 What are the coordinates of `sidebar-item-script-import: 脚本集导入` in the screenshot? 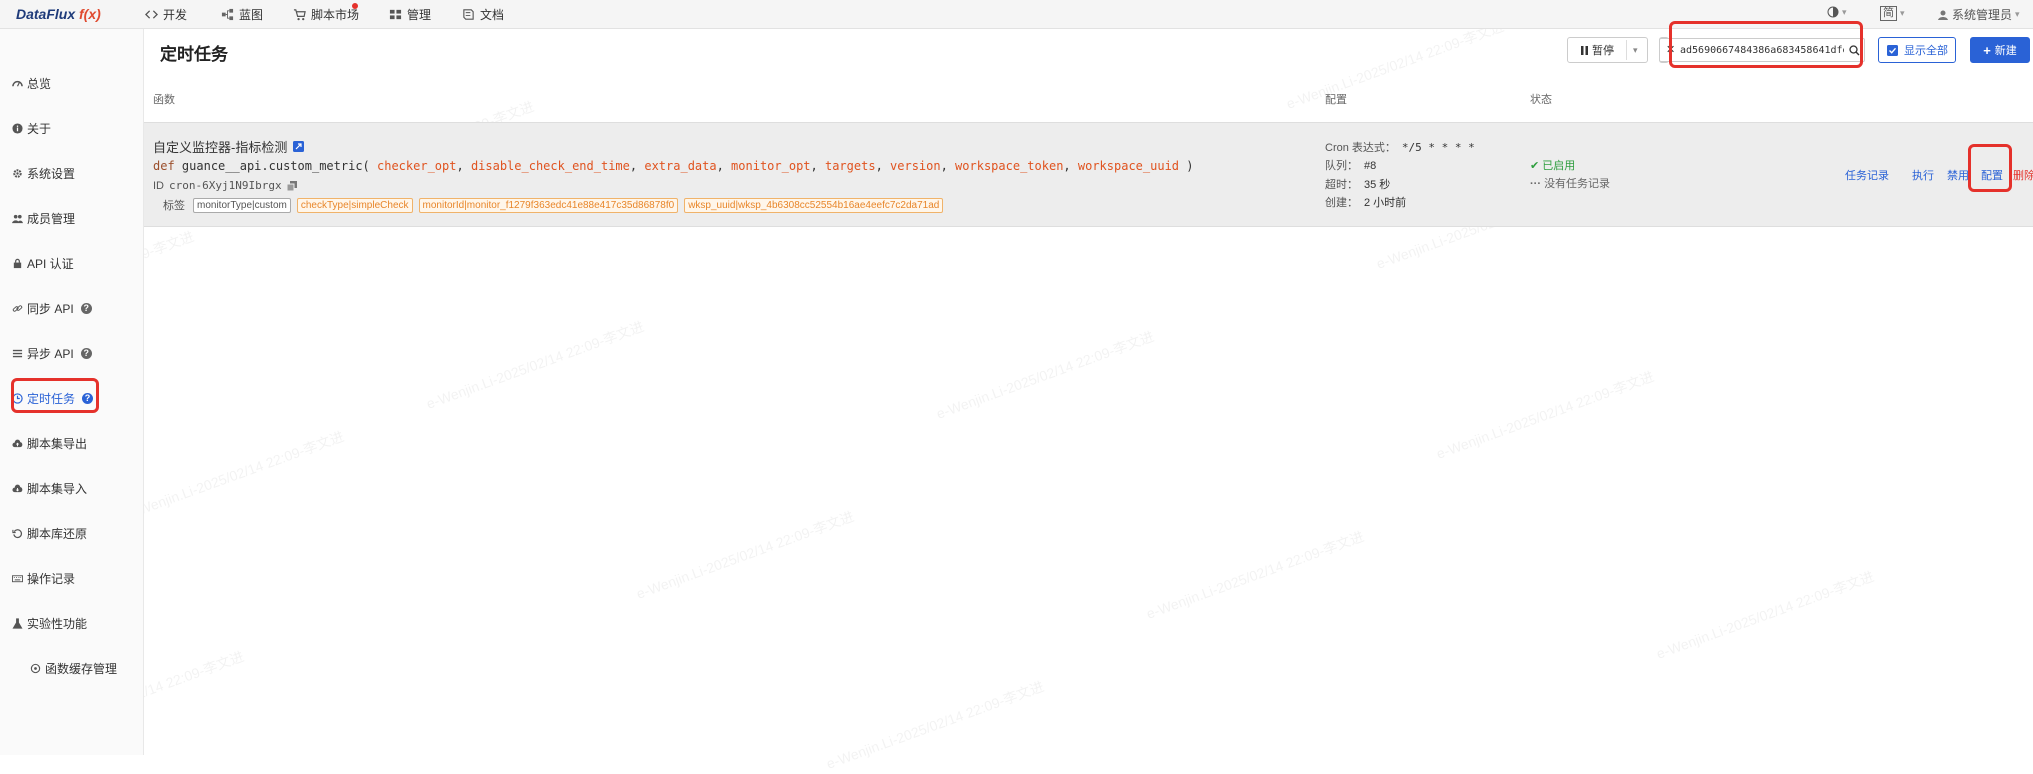 It's located at (49, 488).